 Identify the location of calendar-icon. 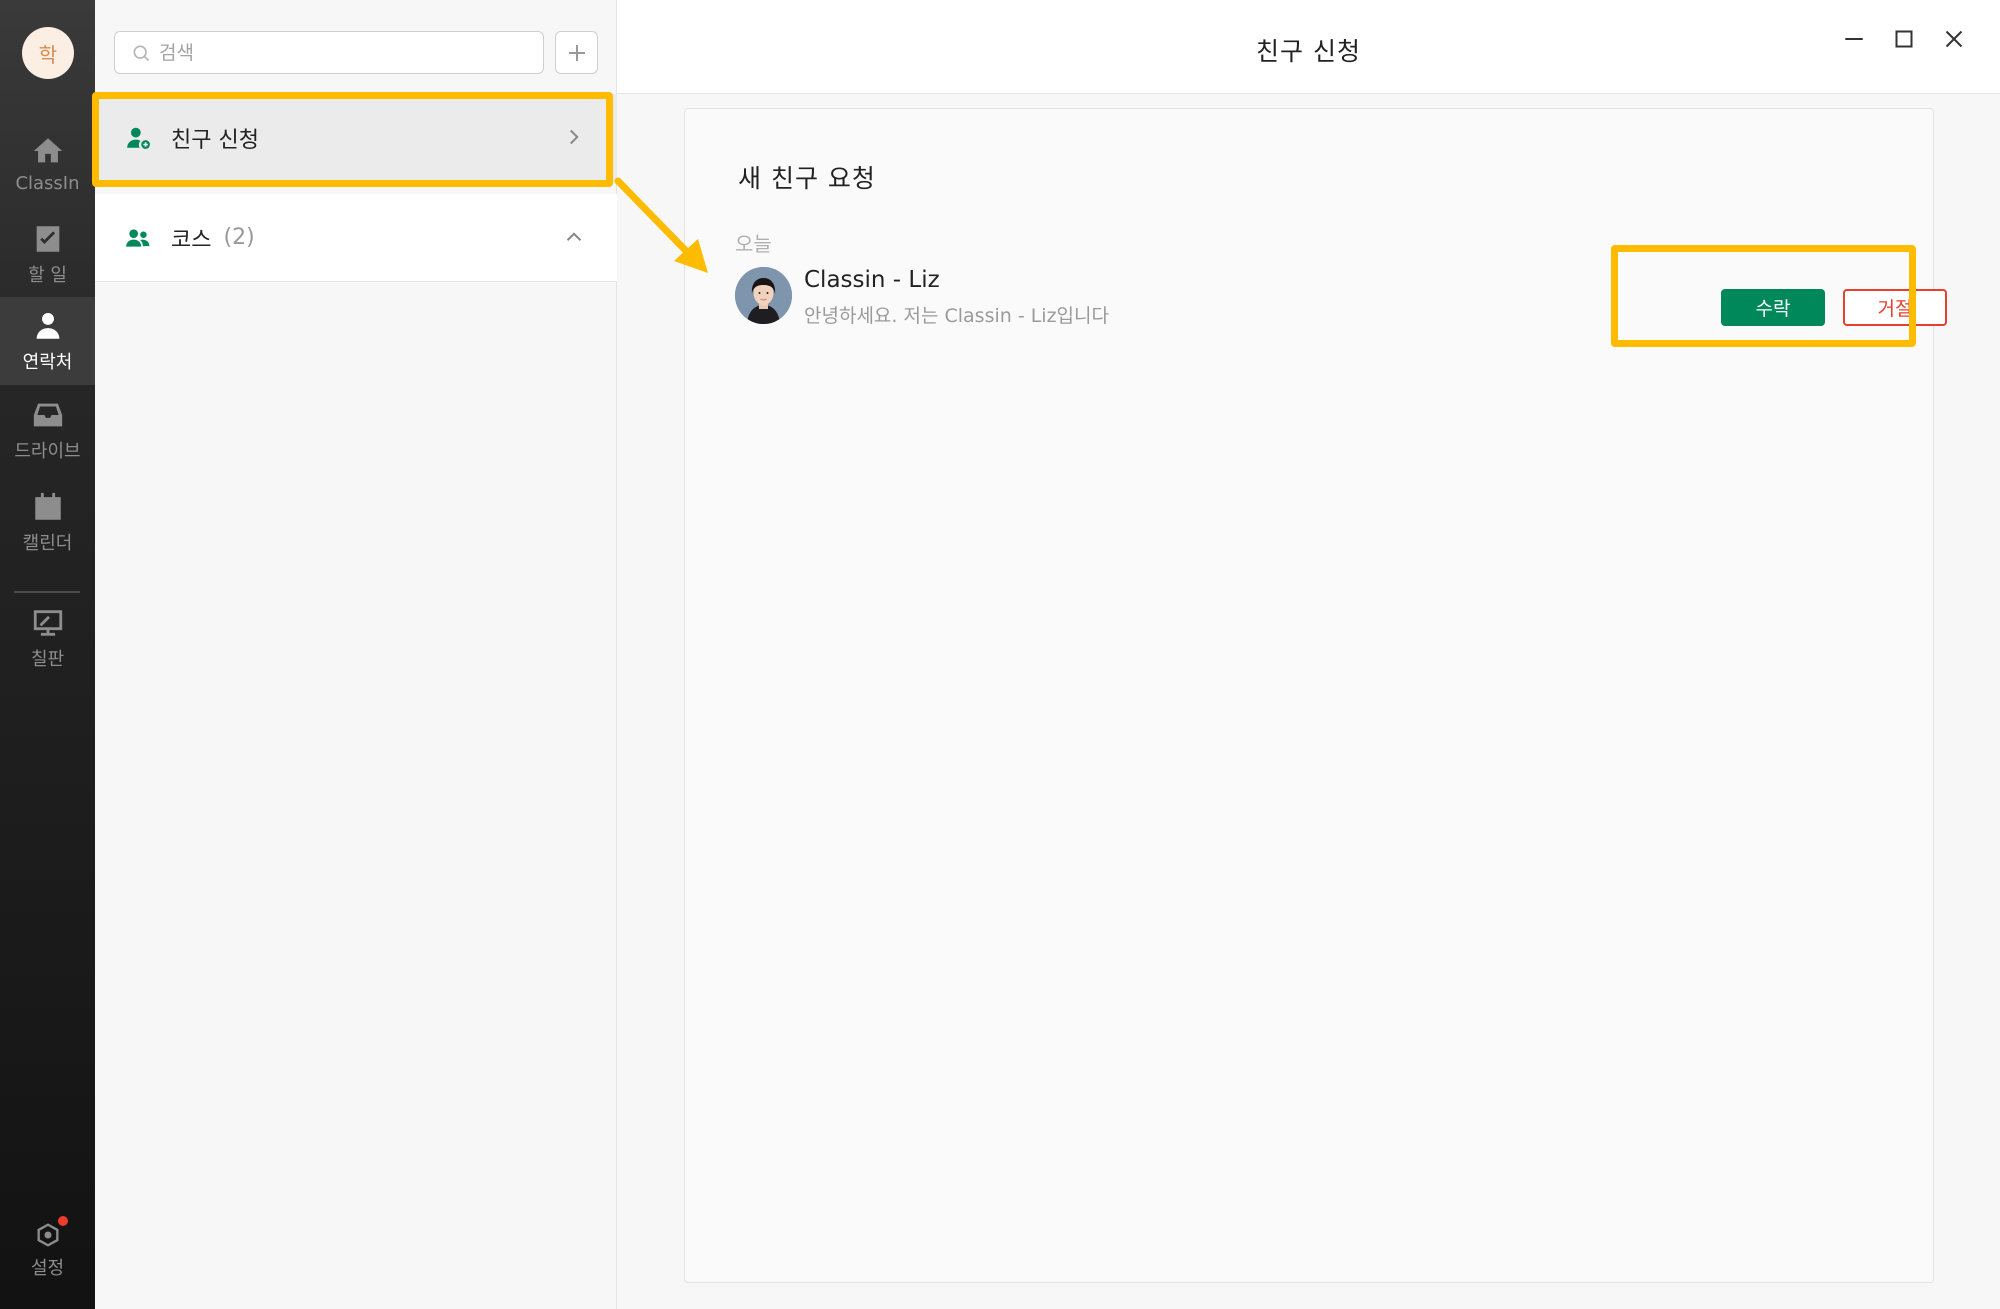
(47, 506).